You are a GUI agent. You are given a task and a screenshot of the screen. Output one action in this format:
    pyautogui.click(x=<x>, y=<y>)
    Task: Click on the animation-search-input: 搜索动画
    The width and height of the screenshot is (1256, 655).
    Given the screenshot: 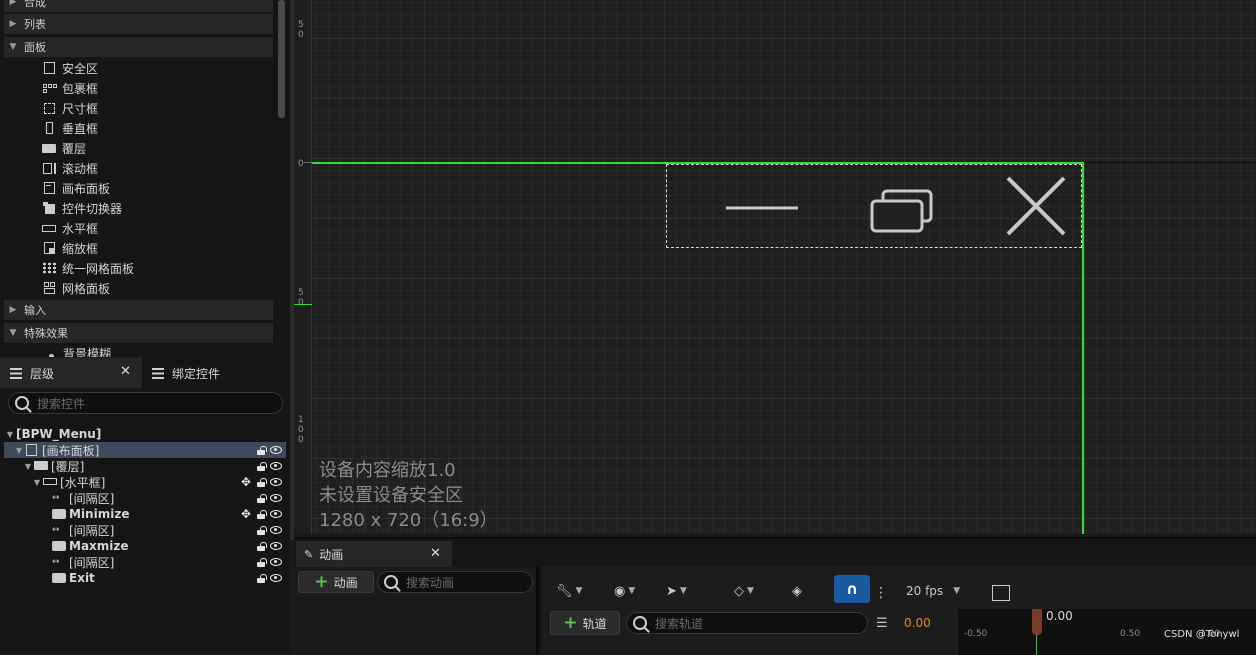 What is the action you would take?
    pyautogui.click(x=455, y=582)
    